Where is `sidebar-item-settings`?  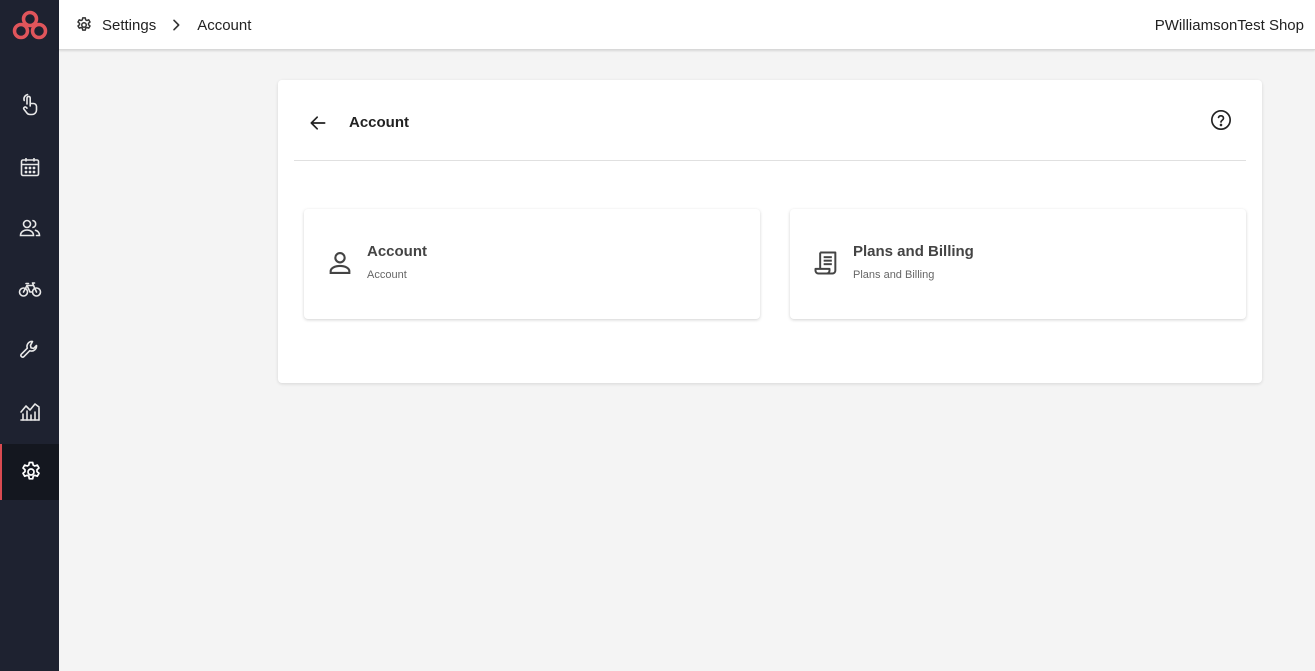 sidebar-item-settings is located at coordinates (29, 472).